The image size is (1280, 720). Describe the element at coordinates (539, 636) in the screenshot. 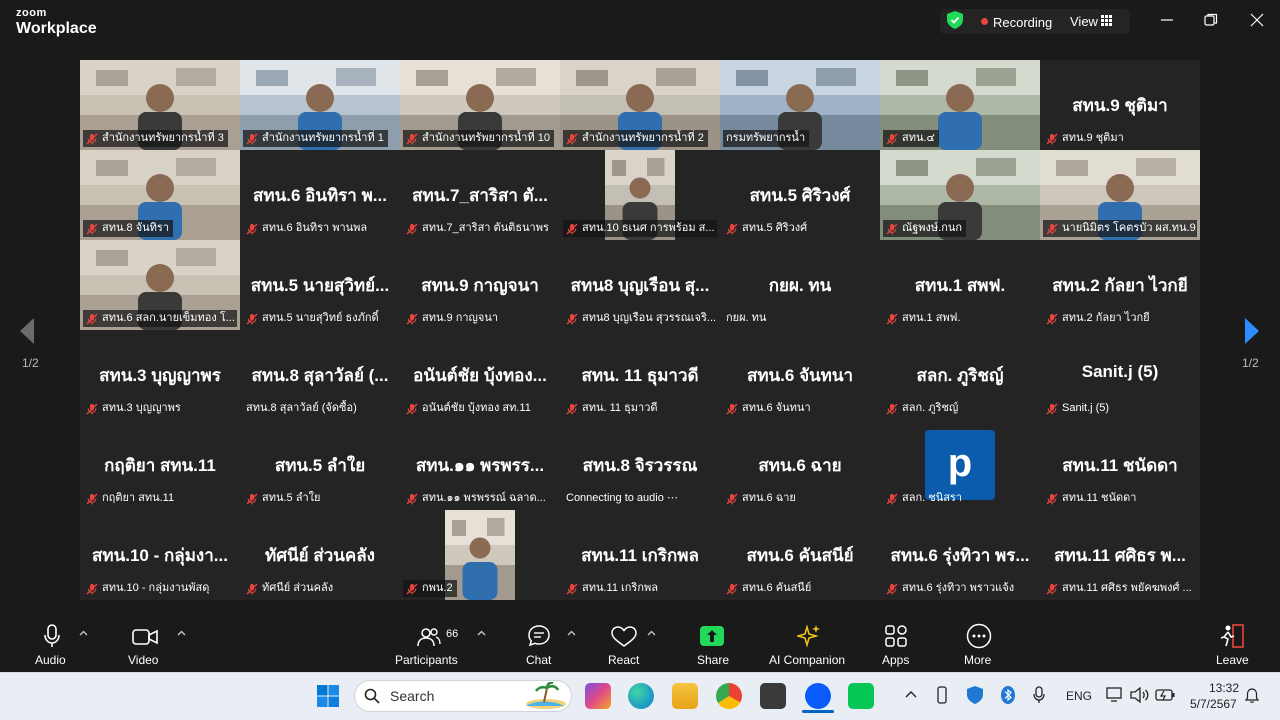

I see `chat-bubble-icon` at that location.